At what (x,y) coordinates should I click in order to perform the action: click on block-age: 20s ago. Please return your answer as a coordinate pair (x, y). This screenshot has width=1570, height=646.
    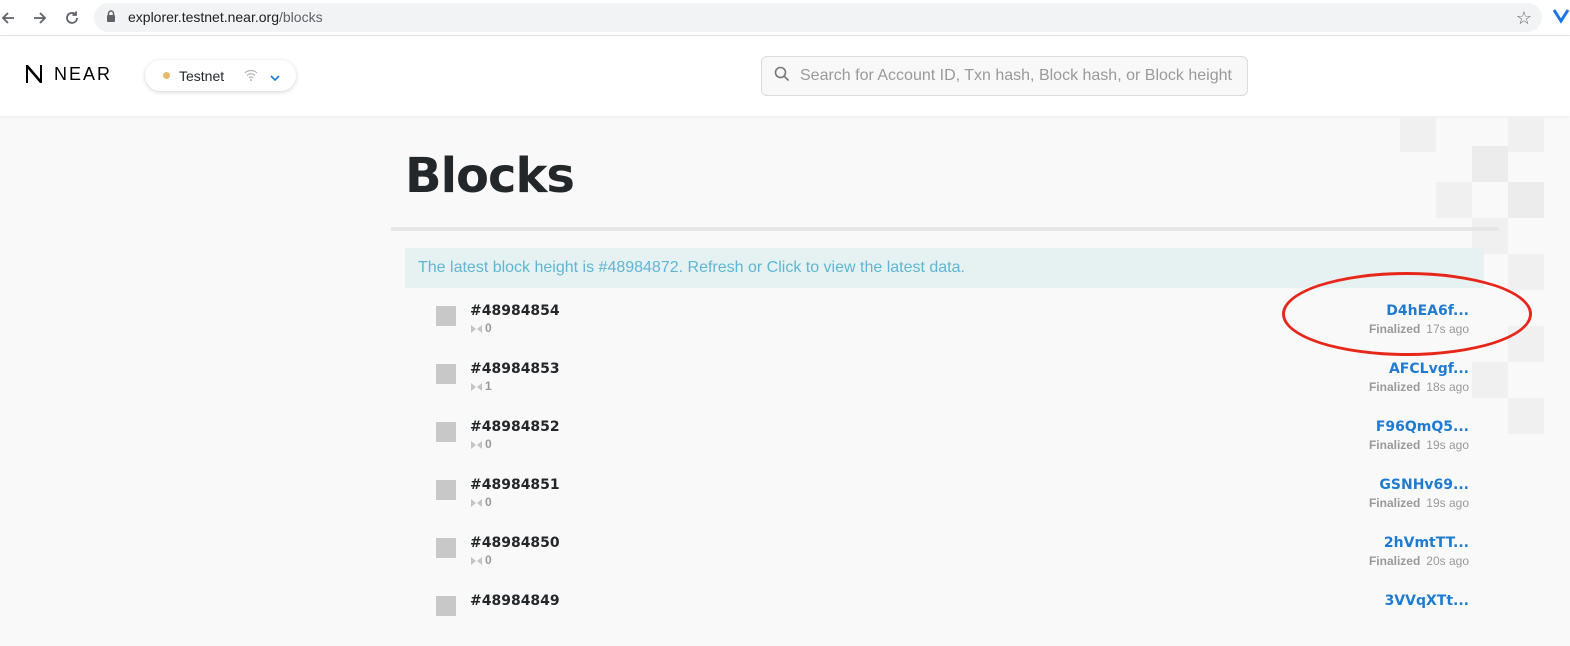
    Looking at the image, I should click on (1447, 561).